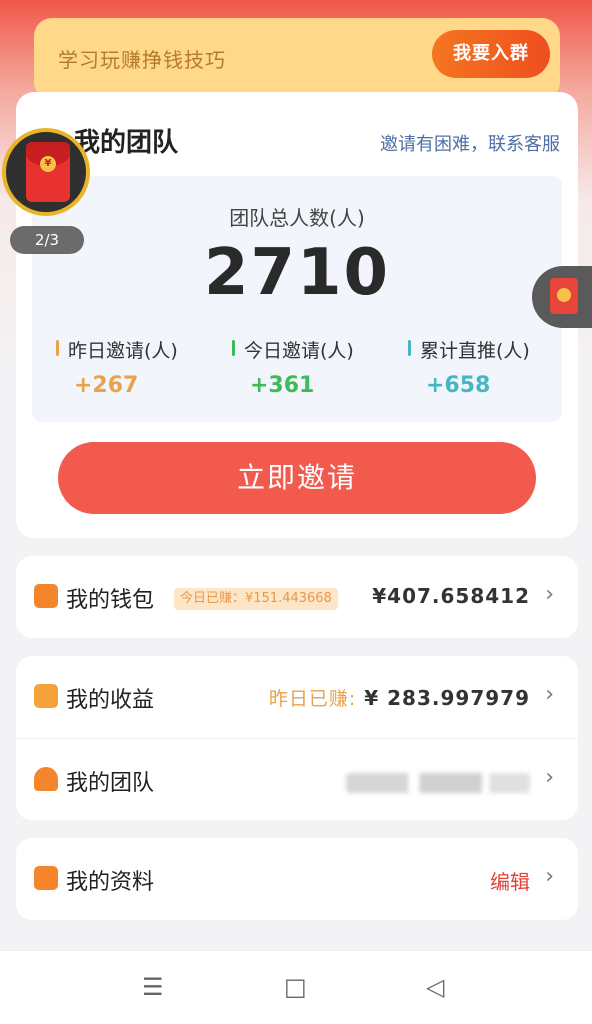 The width and height of the screenshot is (592, 1024). Describe the element at coordinates (106, 385) in the screenshot. I see `stat-value: +267` at that location.